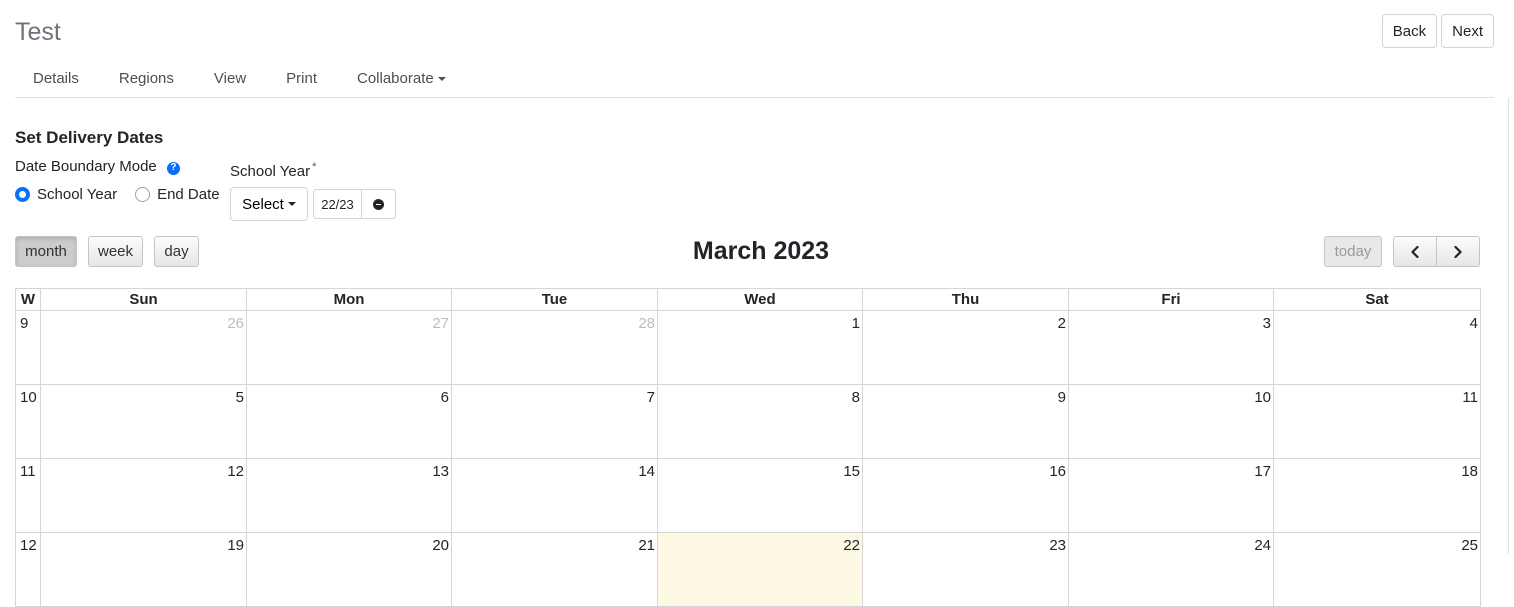 The width and height of the screenshot is (1514, 607). I want to click on week-view-button: week, so click(115, 251).